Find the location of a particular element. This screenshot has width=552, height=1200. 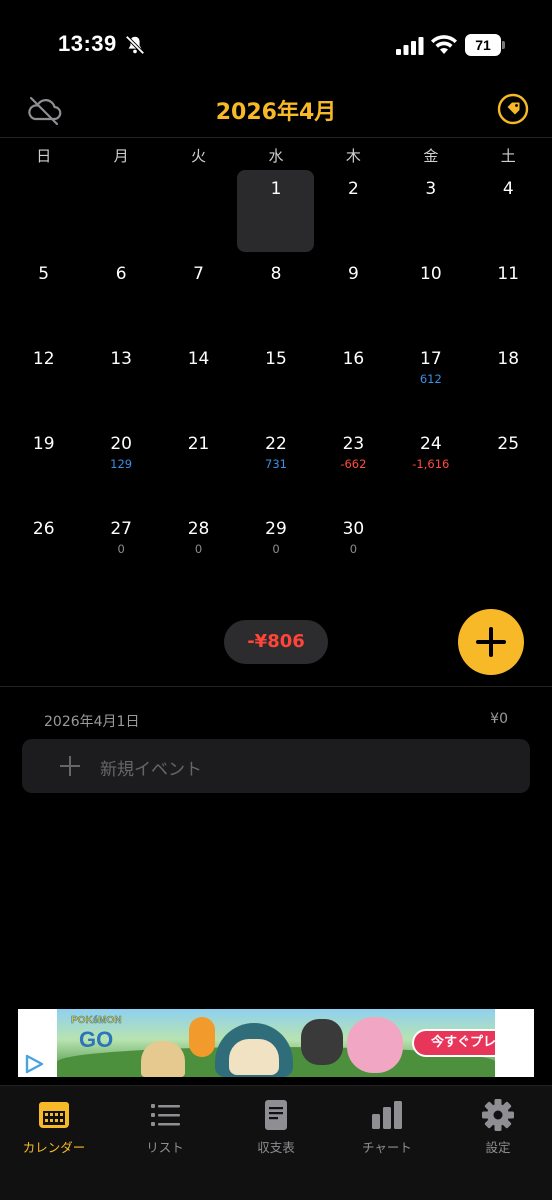

calendar-day-cell: 27 0 is located at coordinates (120, 550).